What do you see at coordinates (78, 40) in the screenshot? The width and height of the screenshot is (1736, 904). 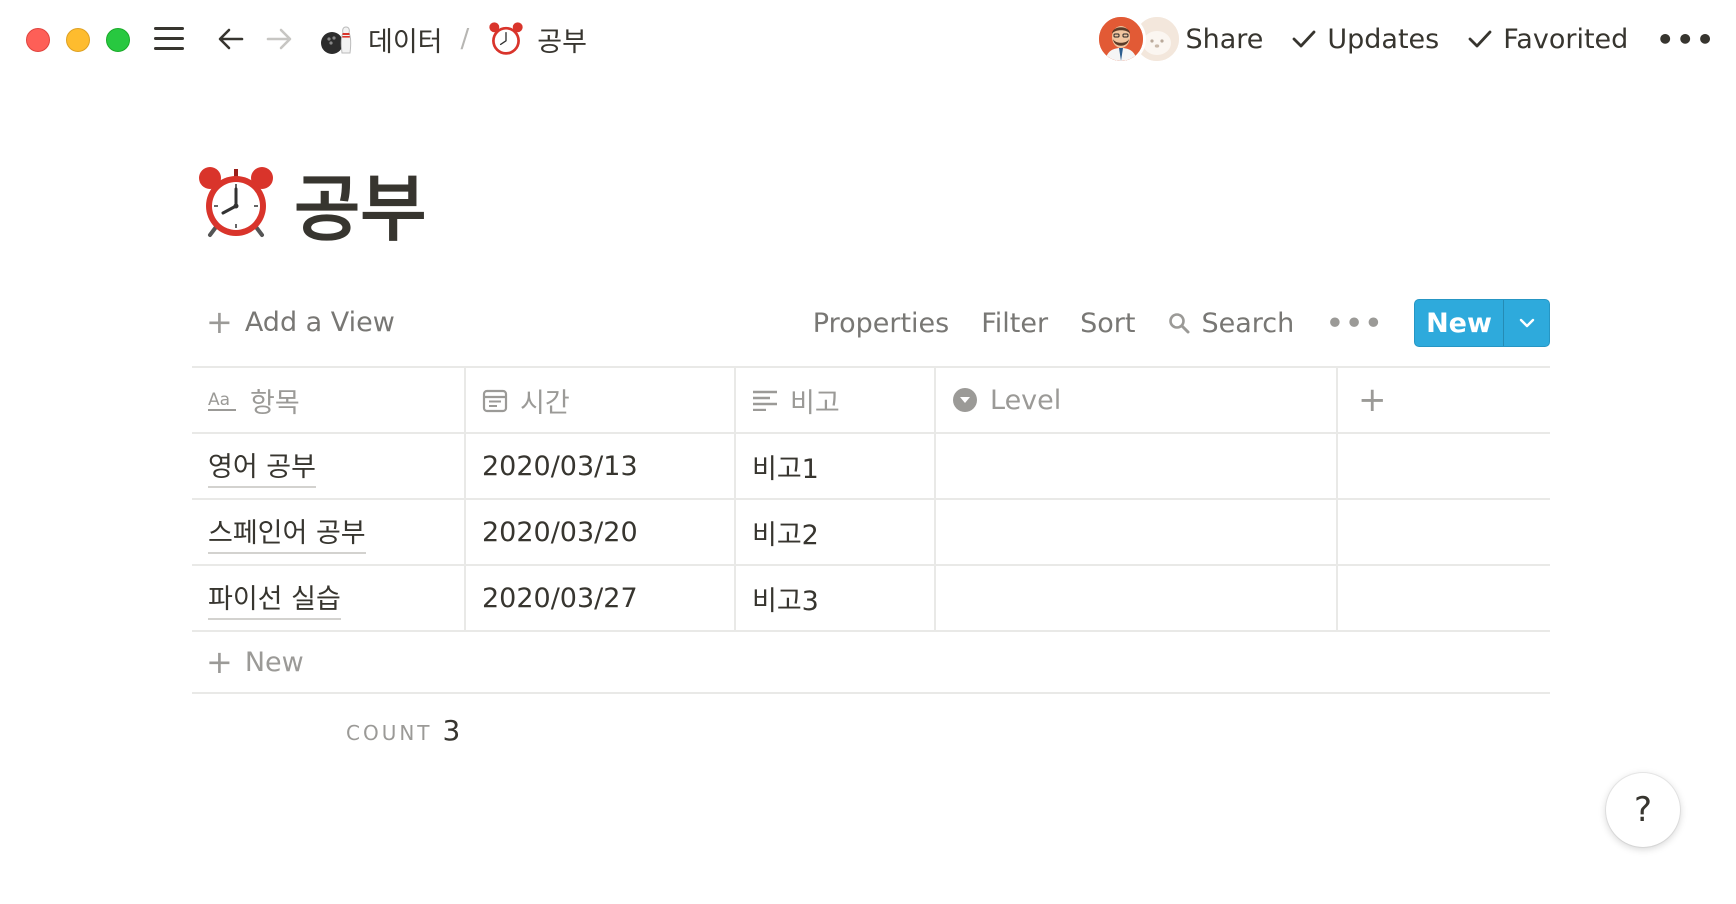 I see `window-minimize-button` at bounding box center [78, 40].